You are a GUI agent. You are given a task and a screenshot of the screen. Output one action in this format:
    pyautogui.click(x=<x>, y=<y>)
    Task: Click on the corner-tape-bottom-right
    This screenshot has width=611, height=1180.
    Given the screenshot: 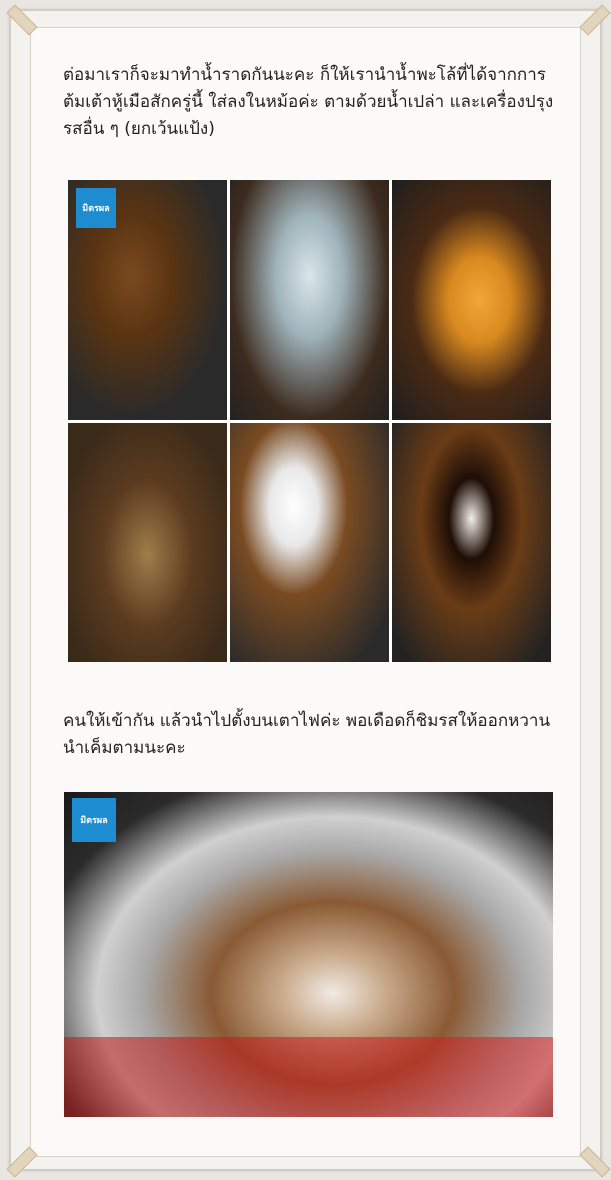 What is the action you would take?
    pyautogui.click(x=593, y=1161)
    